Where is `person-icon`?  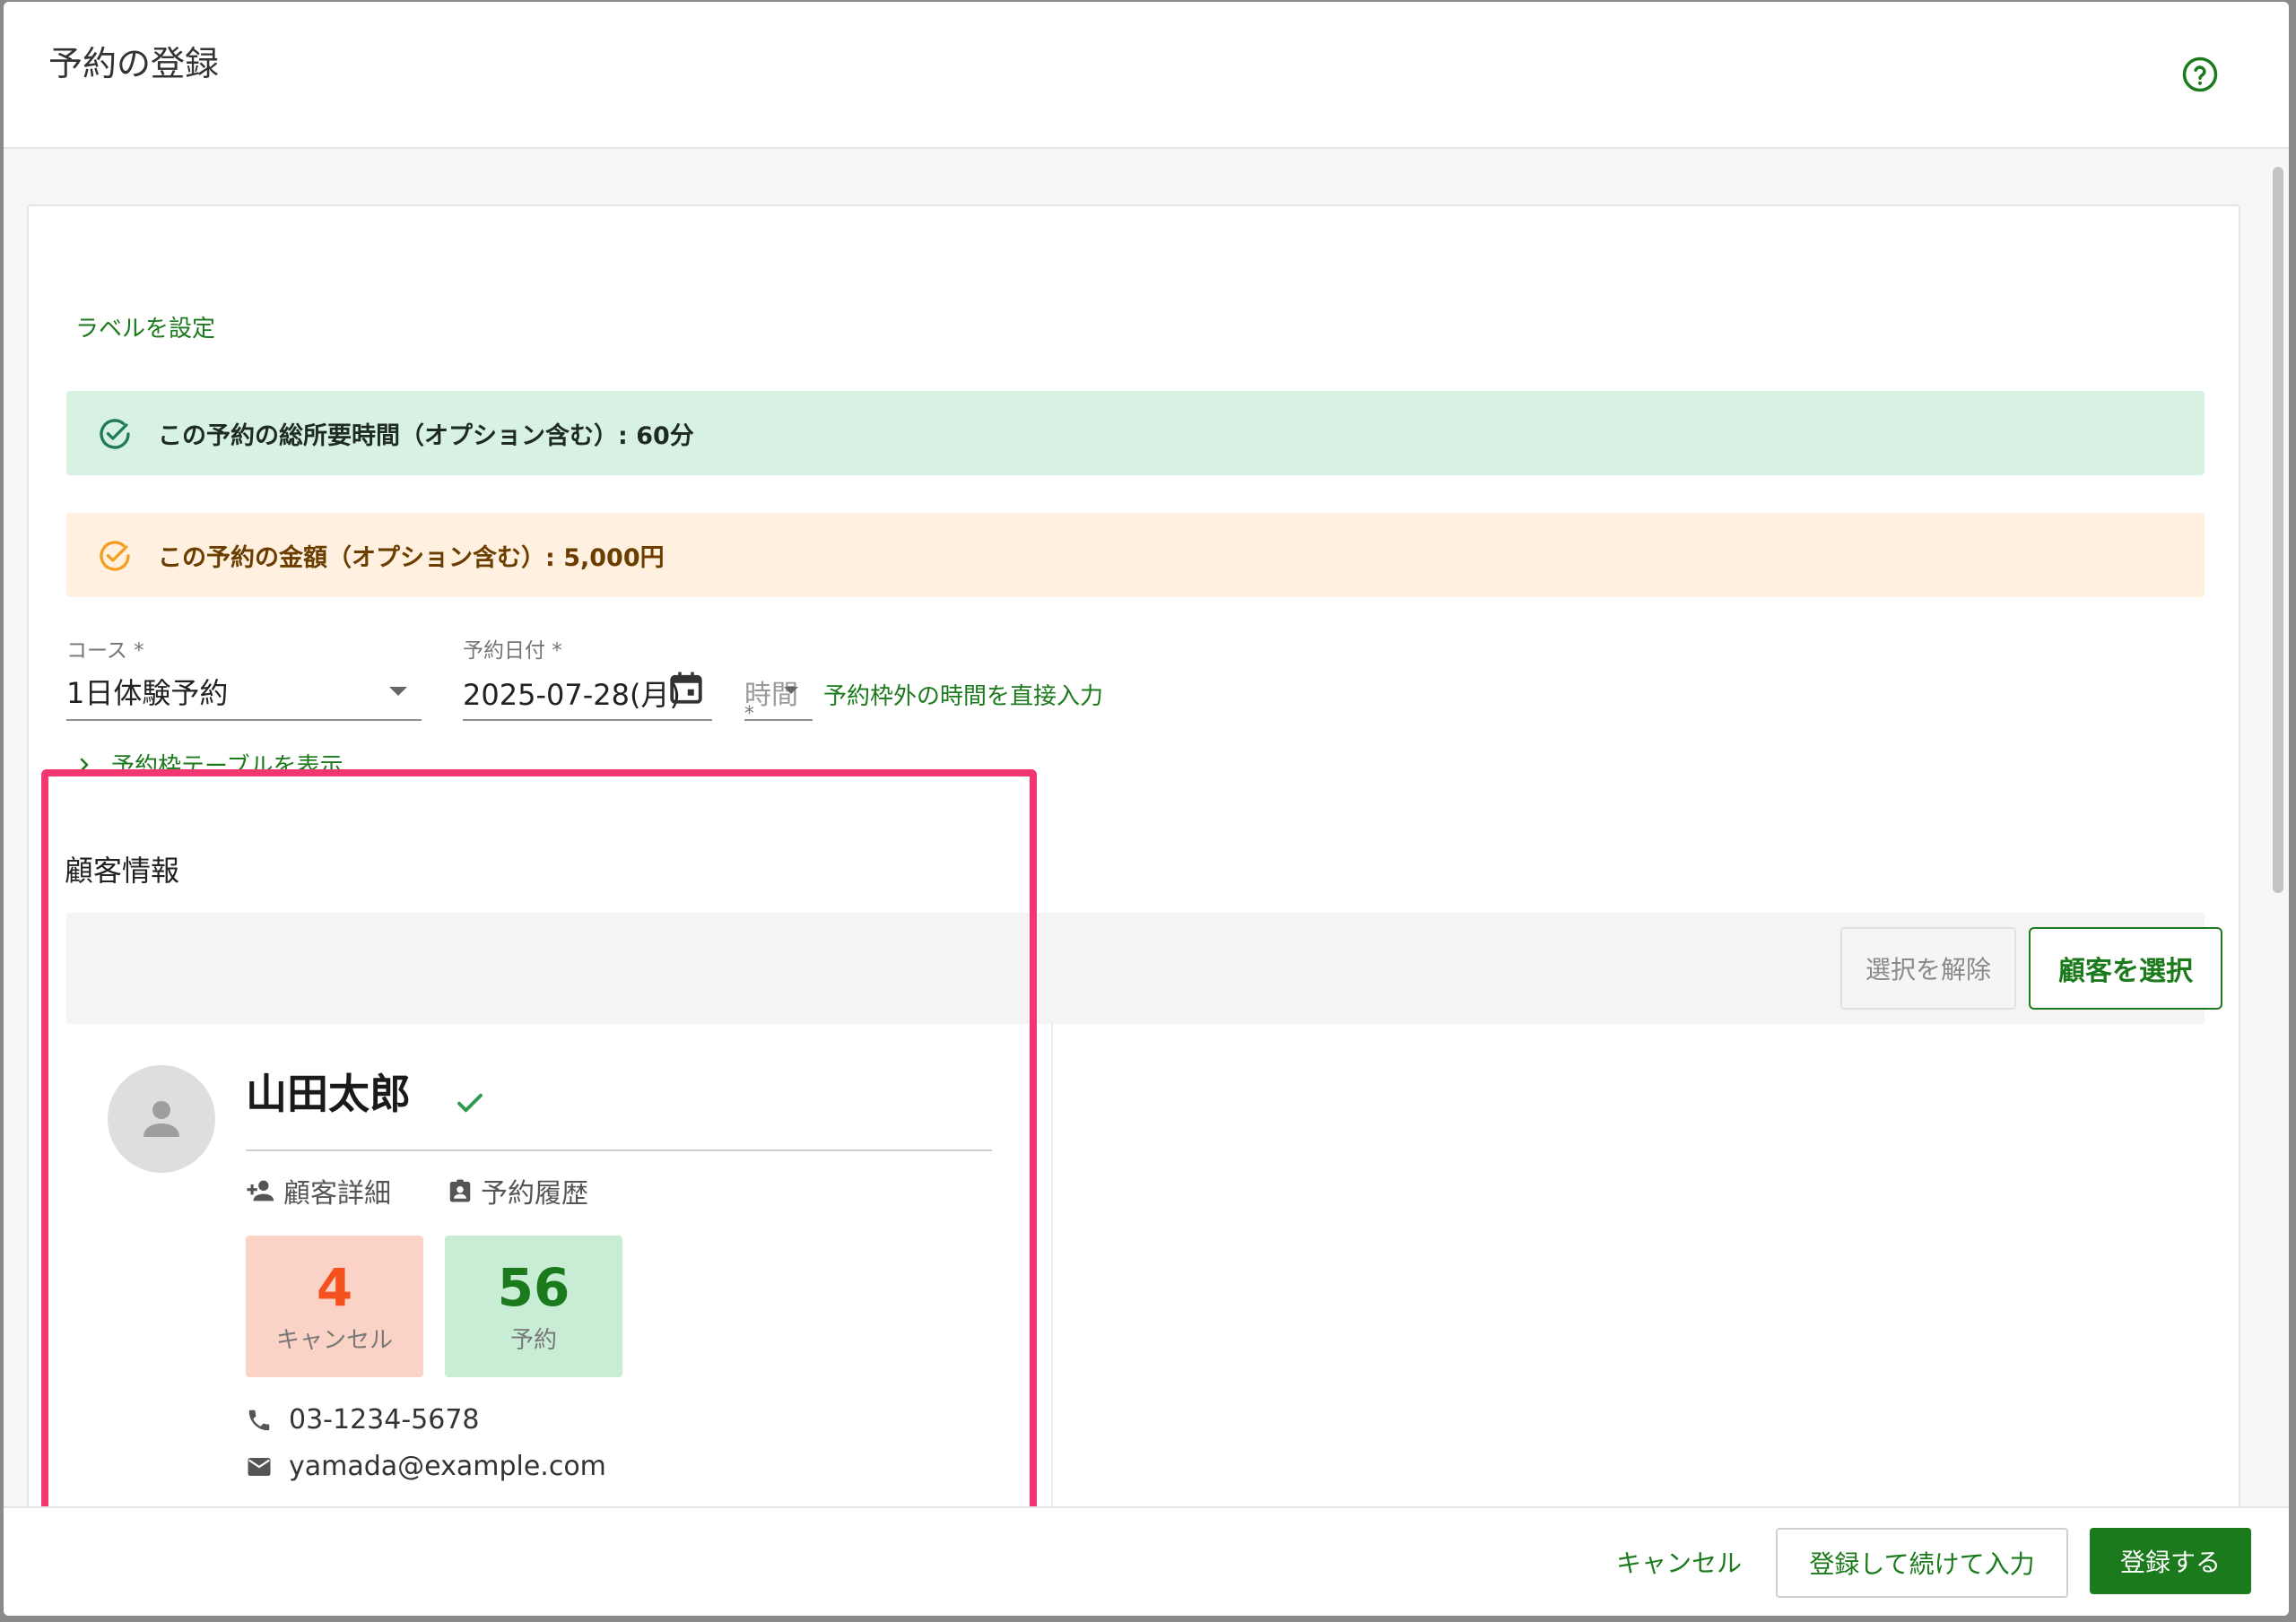 person-icon is located at coordinates (161, 1119).